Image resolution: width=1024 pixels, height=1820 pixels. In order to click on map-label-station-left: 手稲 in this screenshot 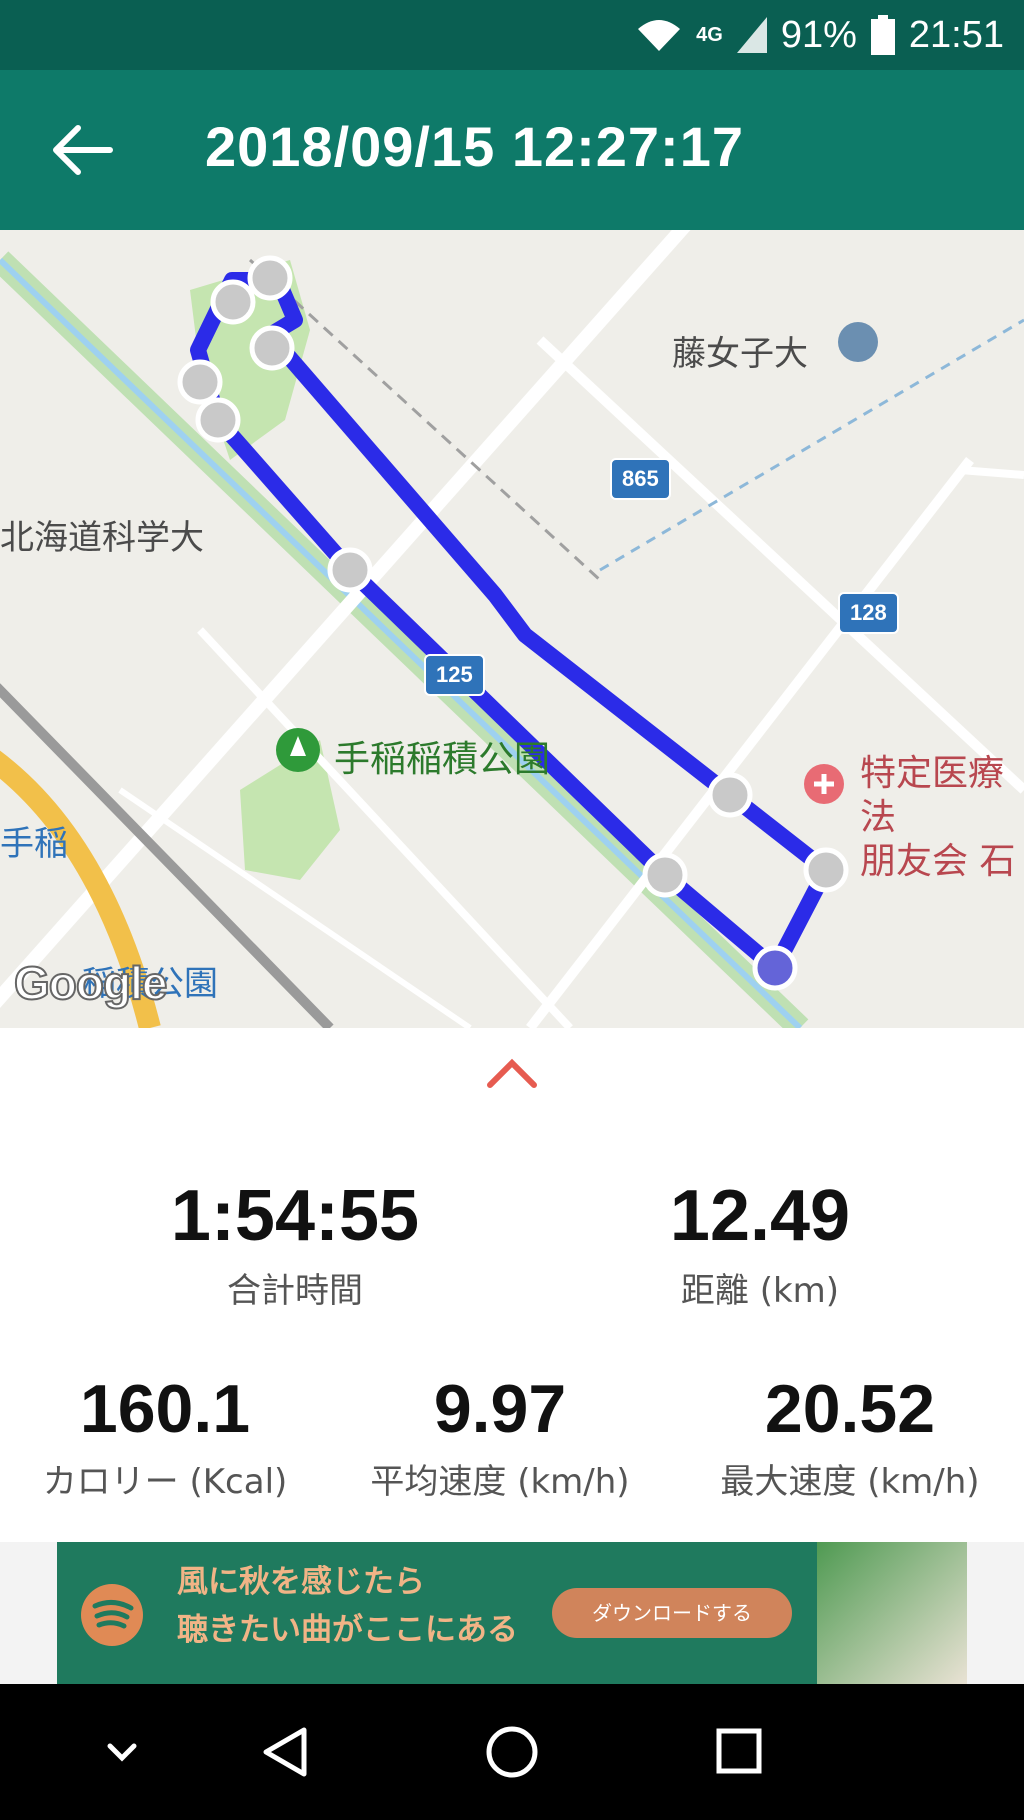, I will do `click(34, 844)`.